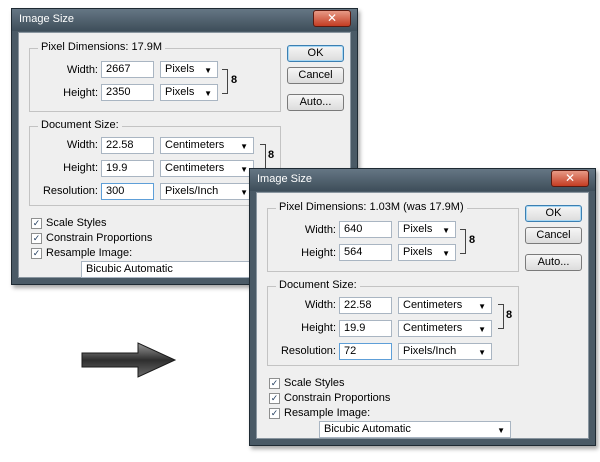 The height and width of the screenshot is (462, 600). What do you see at coordinates (308, 351) in the screenshot?
I see `resolution-label: Resolution:` at bounding box center [308, 351].